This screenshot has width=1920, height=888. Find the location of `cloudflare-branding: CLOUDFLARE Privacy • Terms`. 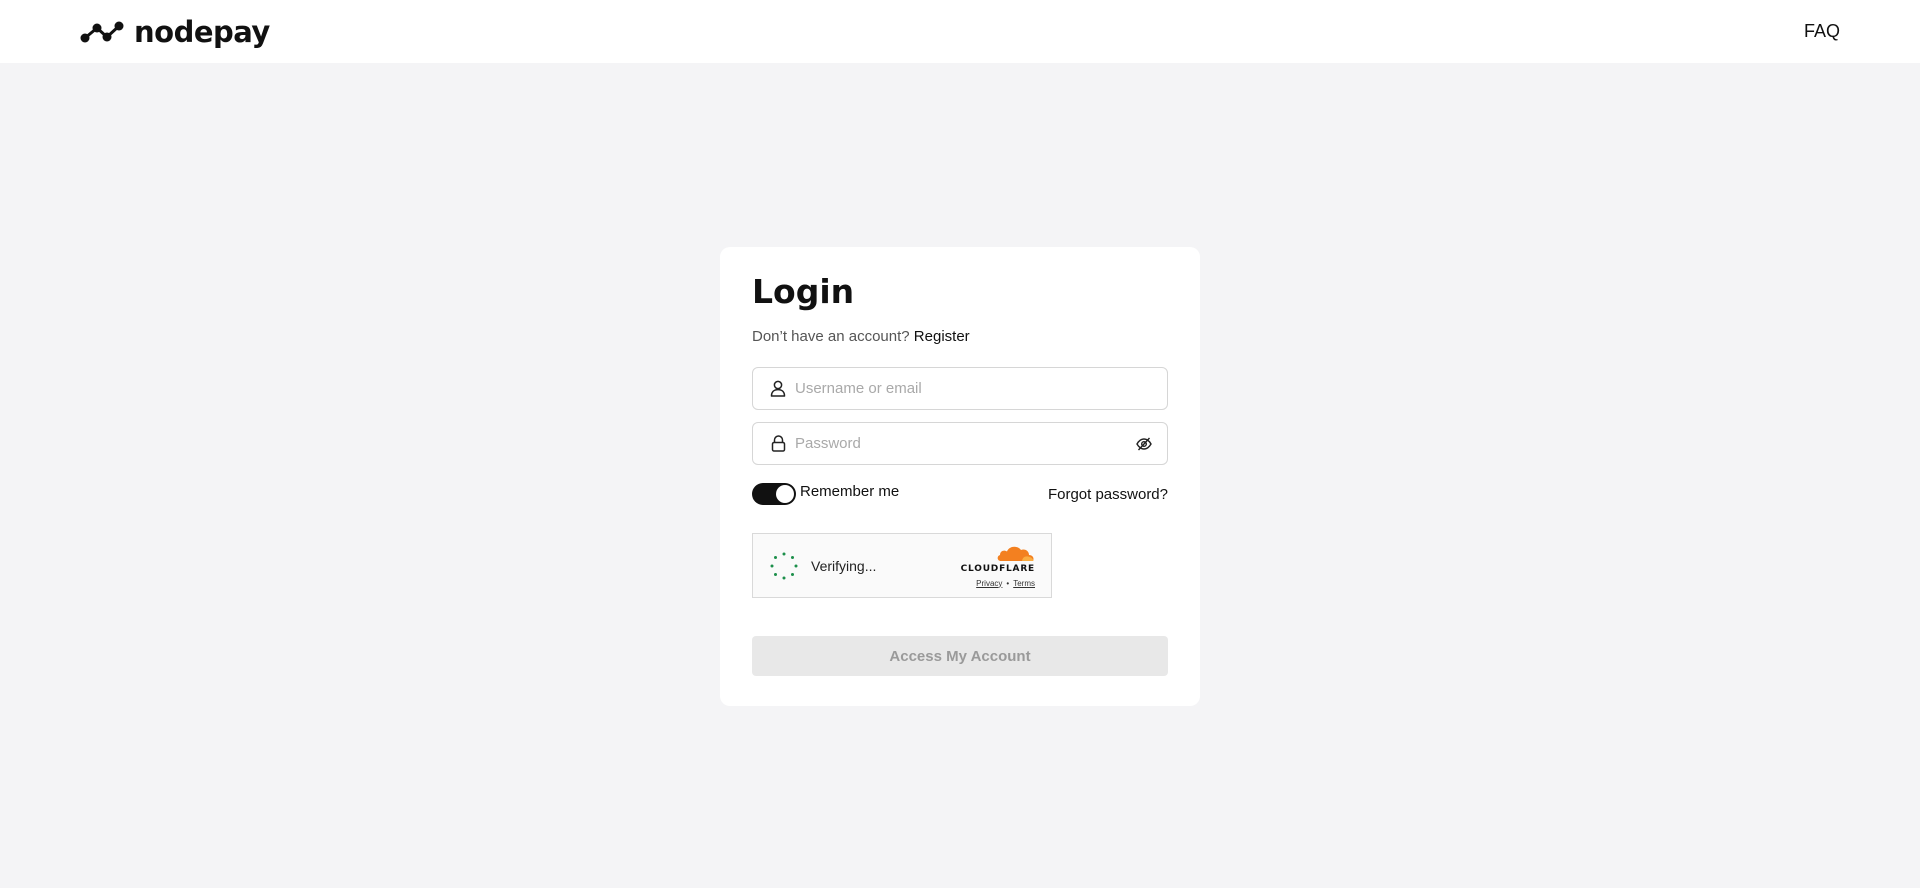

cloudflare-branding: CLOUDFLARE Privacy • Terms is located at coordinates (998, 566).